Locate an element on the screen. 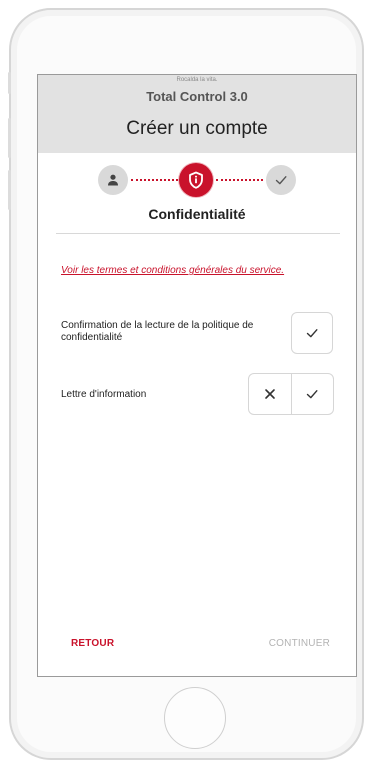 The height and width of the screenshot is (765, 374). continue-button: CONTINUER is located at coordinates (299, 643).